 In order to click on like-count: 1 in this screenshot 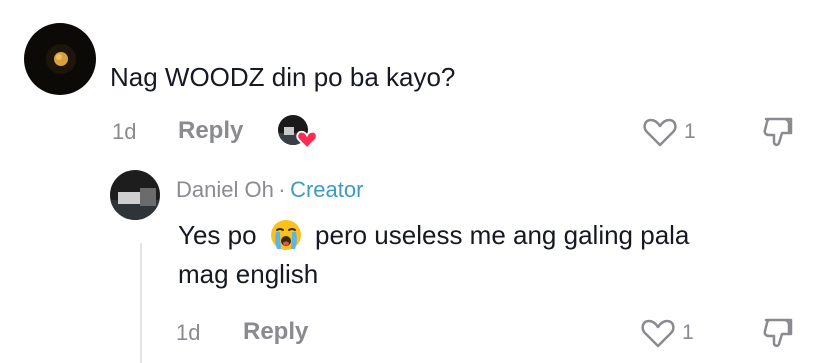, I will do `click(690, 131)`.